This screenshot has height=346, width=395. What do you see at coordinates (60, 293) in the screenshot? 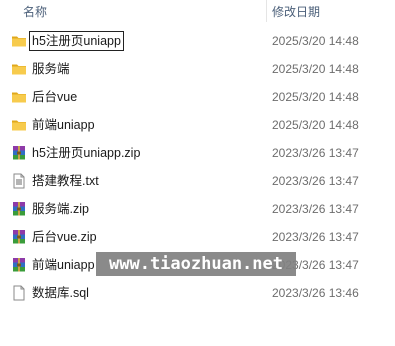
I see `file-name: 数据库.sql` at bounding box center [60, 293].